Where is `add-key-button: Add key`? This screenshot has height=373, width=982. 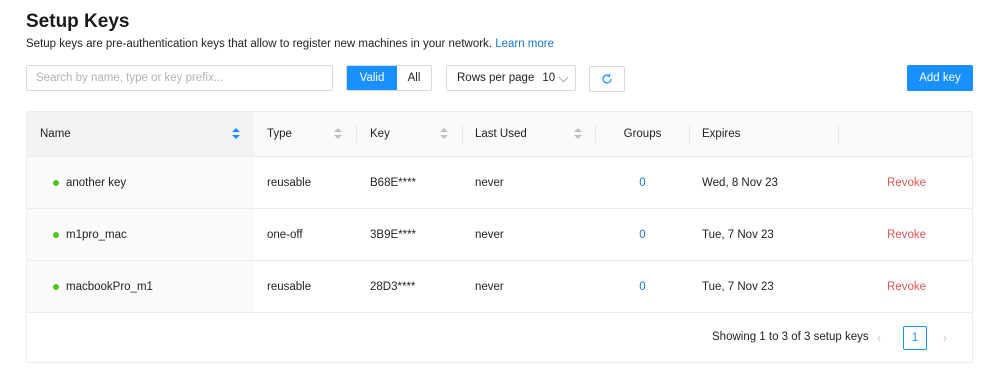 add-key-button: Add key is located at coordinates (940, 78).